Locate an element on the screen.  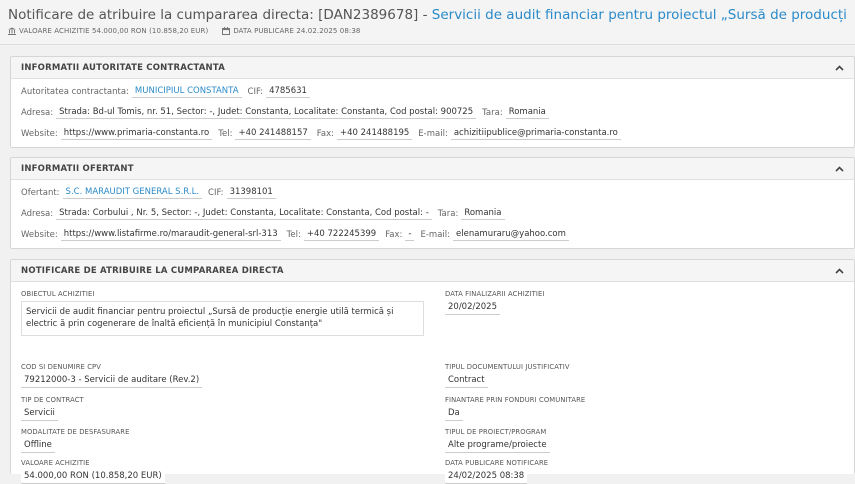
ofertant-tel-value: +40 722245399 is located at coordinates (341, 234).